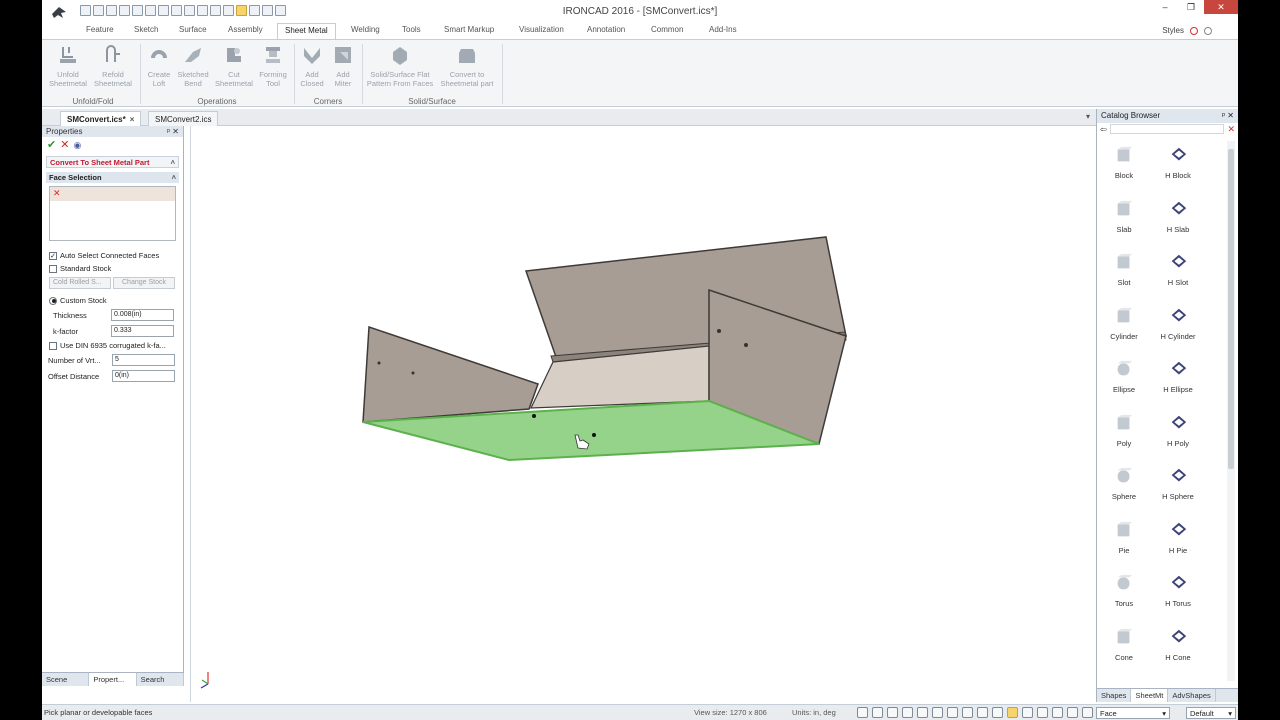 The width and height of the screenshot is (1280, 720). What do you see at coordinates (53, 268) in the screenshot?
I see `standard-stock-checkbox` at bounding box center [53, 268].